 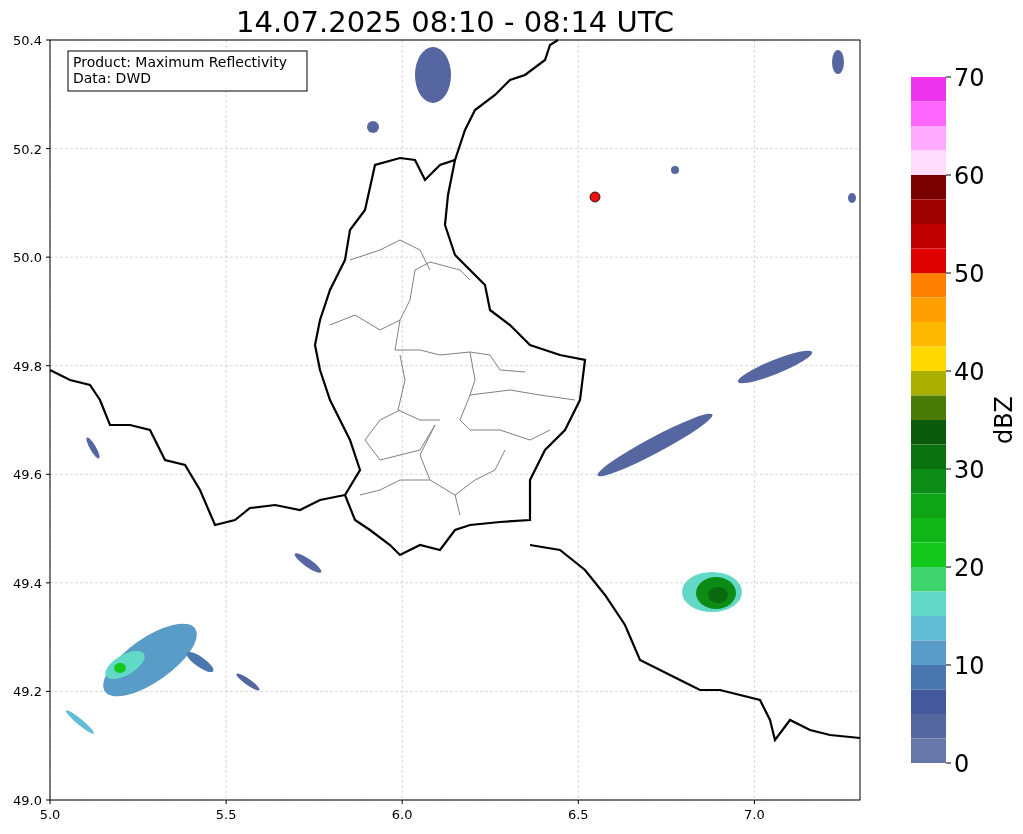 I want to click on colorbar-tick-label: 70, so click(x=969, y=78).